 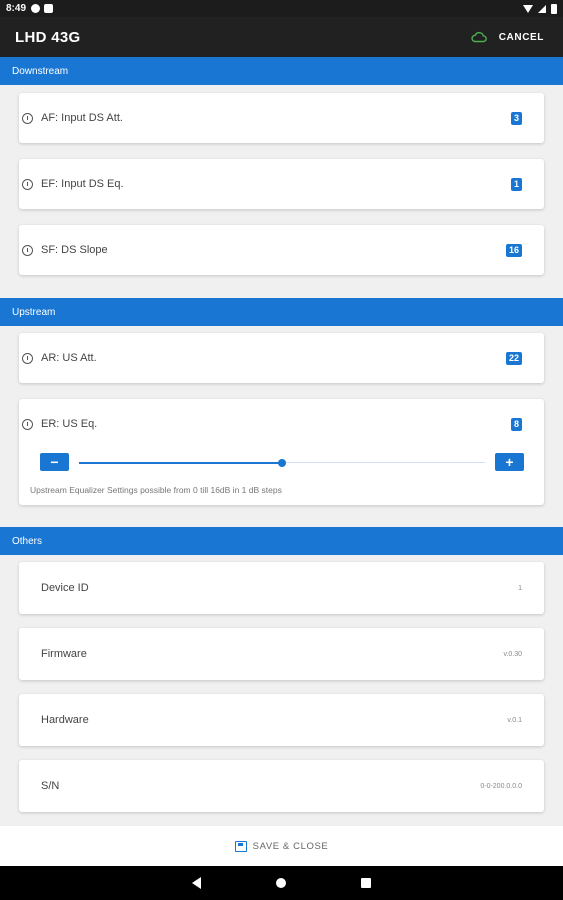 I want to click on notification-icon, so click(x=36, y=8).